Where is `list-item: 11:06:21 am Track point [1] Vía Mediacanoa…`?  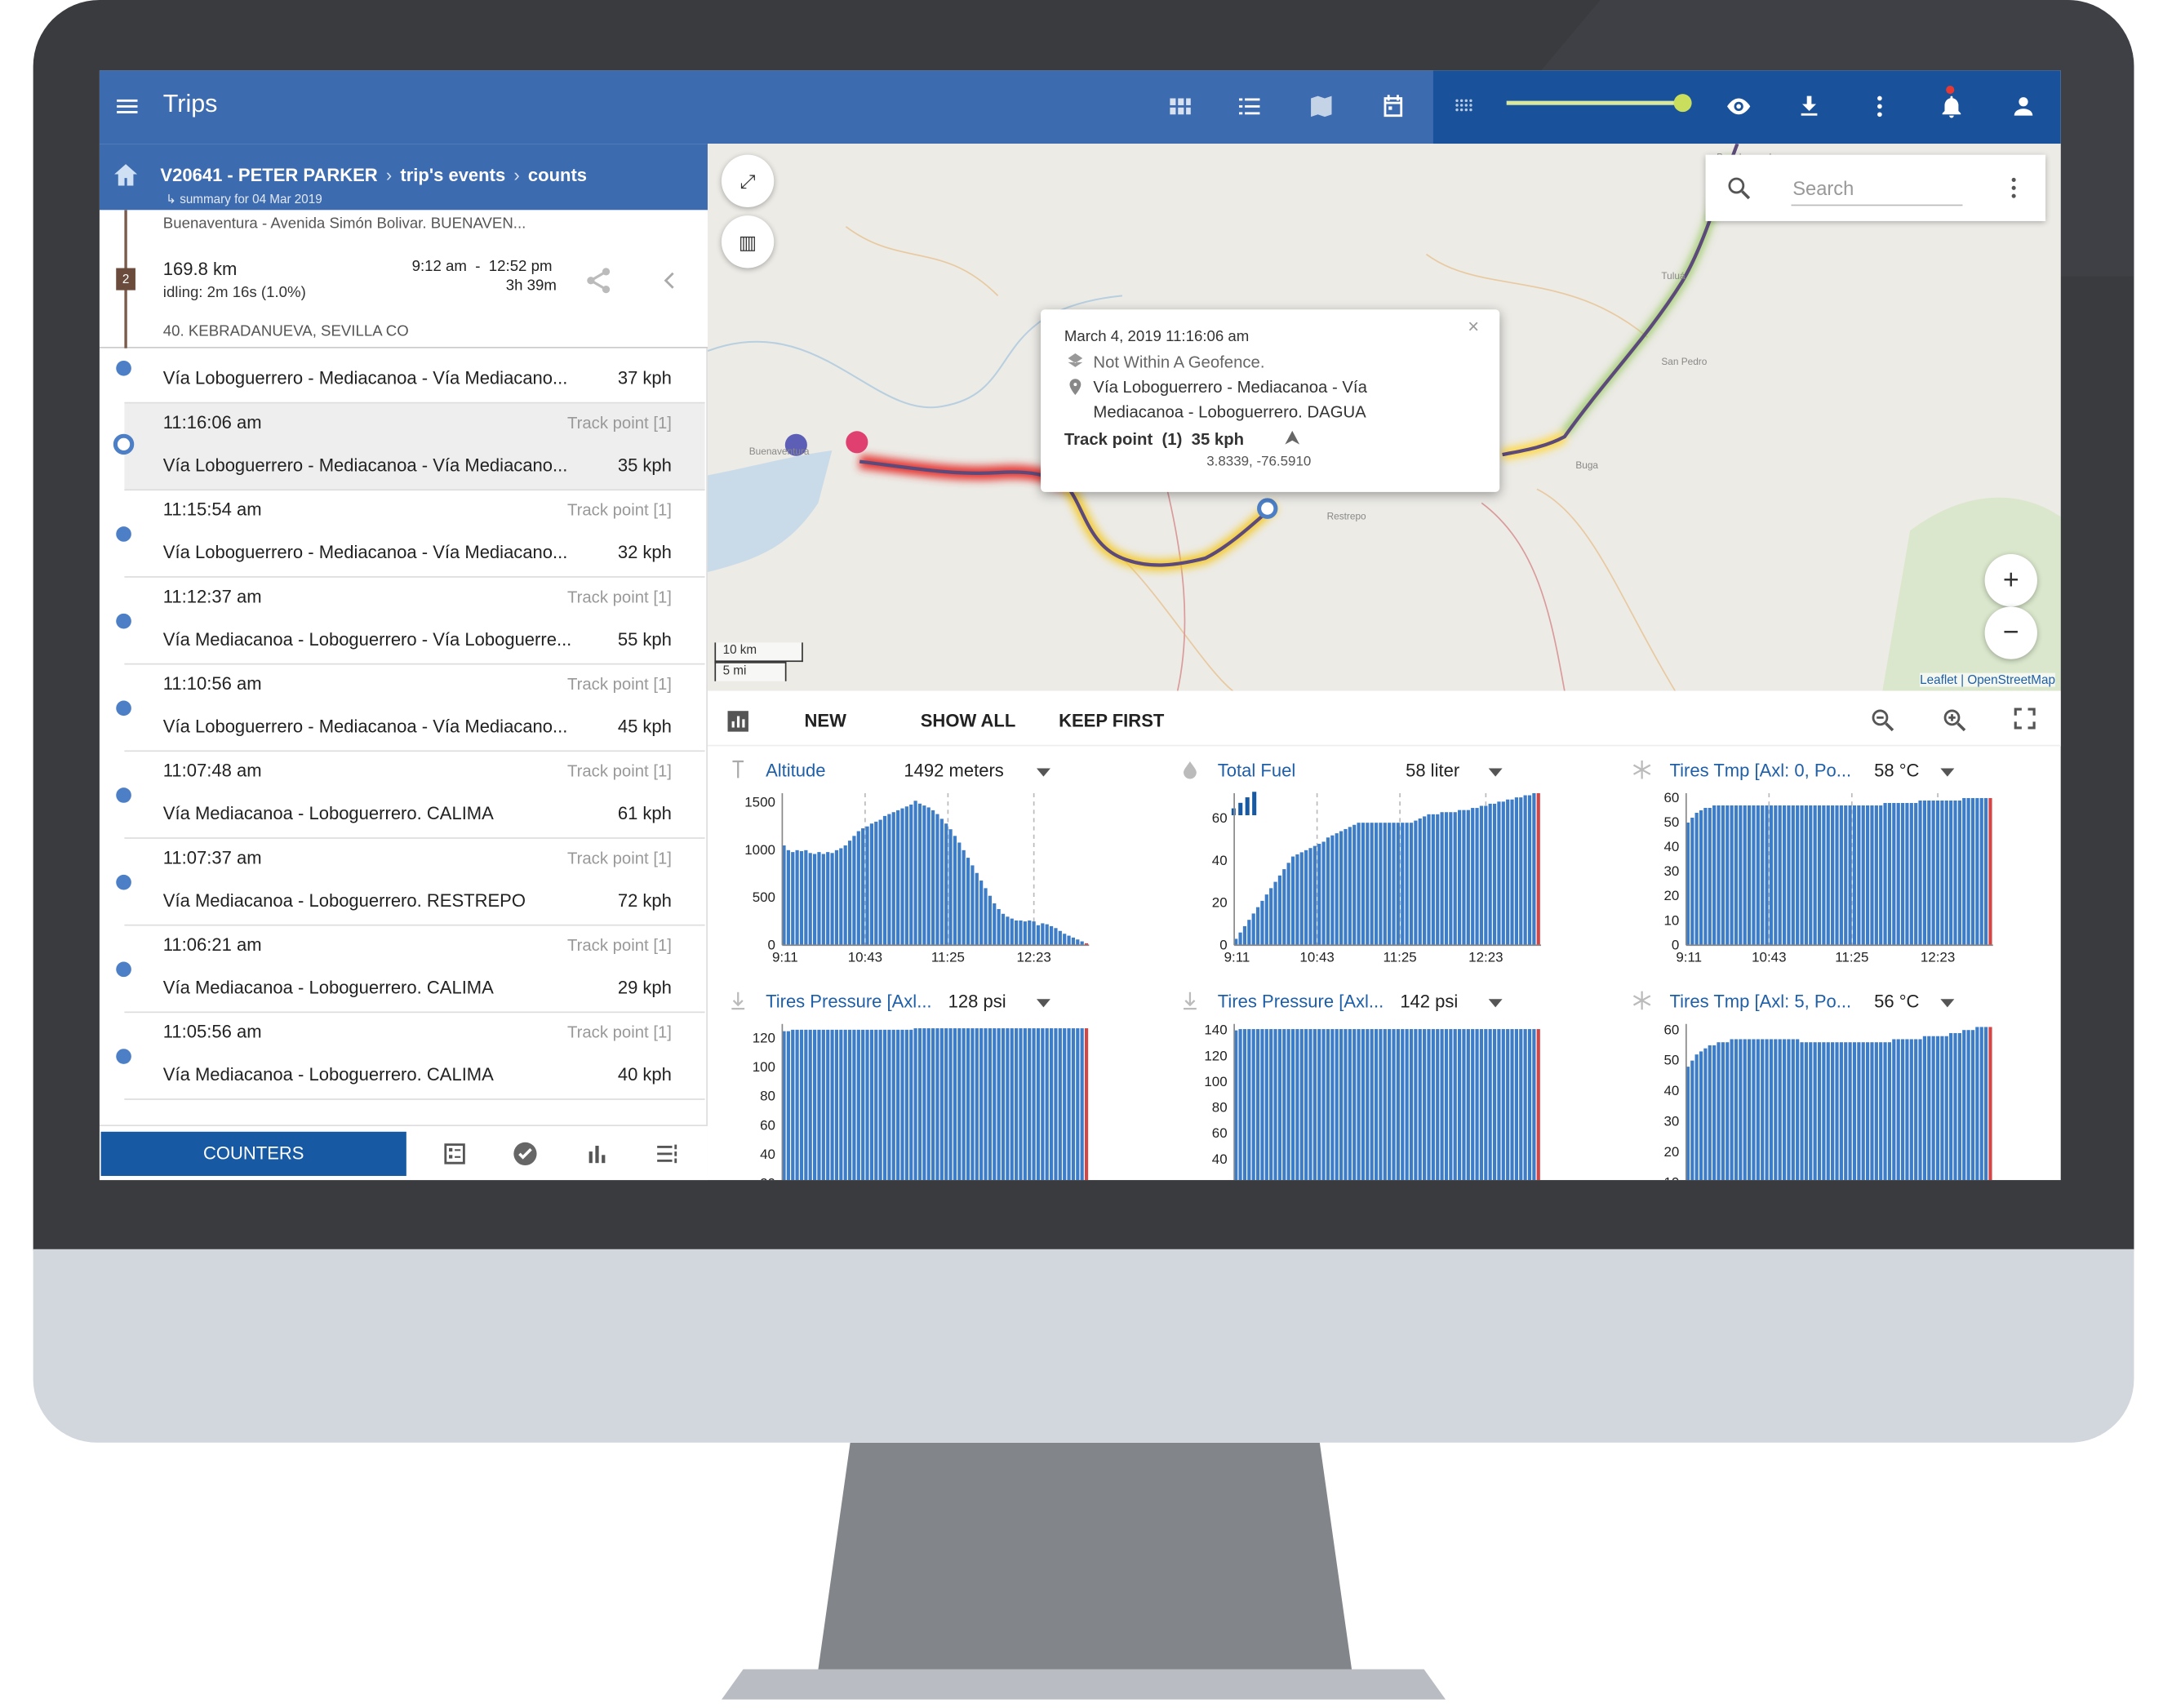 list-item: 11:06:21 am Track point [1] Vía Mediacanoa… is located at coordinates (410, 970).